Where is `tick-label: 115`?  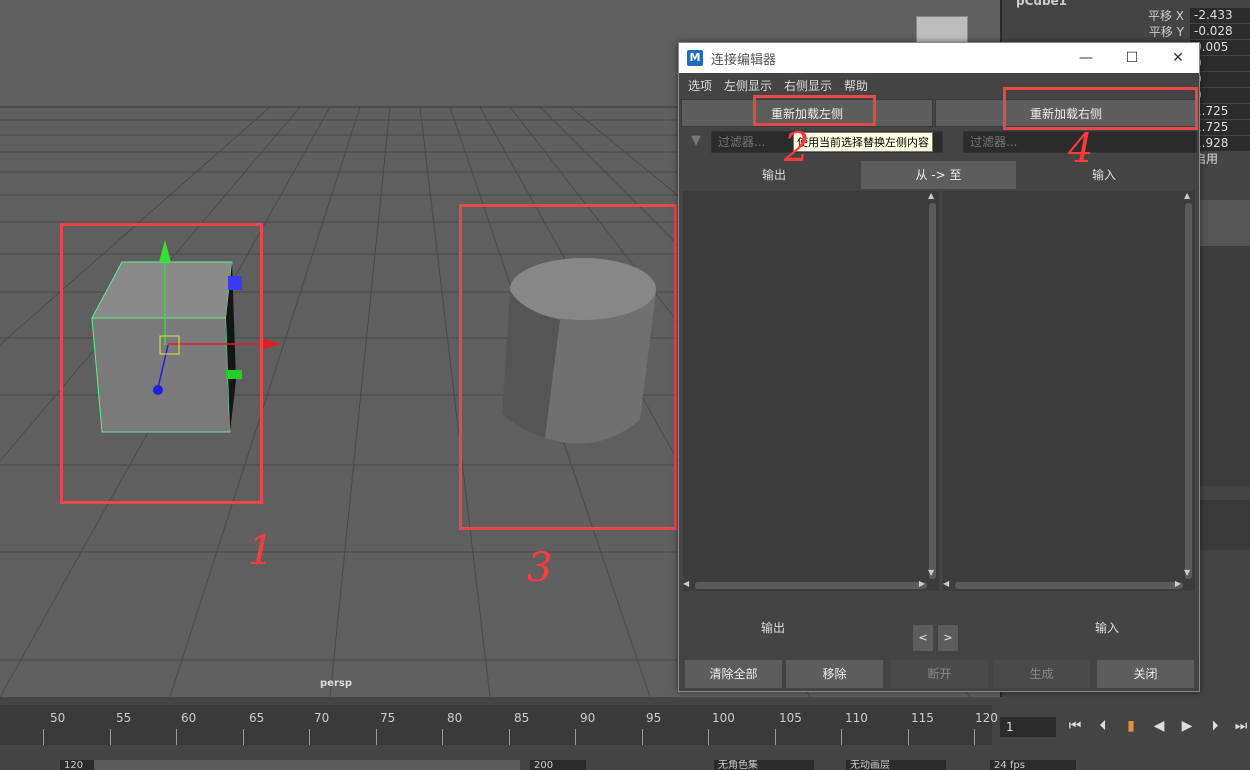 tick-label: 115 is located at coordinates (922, 718).